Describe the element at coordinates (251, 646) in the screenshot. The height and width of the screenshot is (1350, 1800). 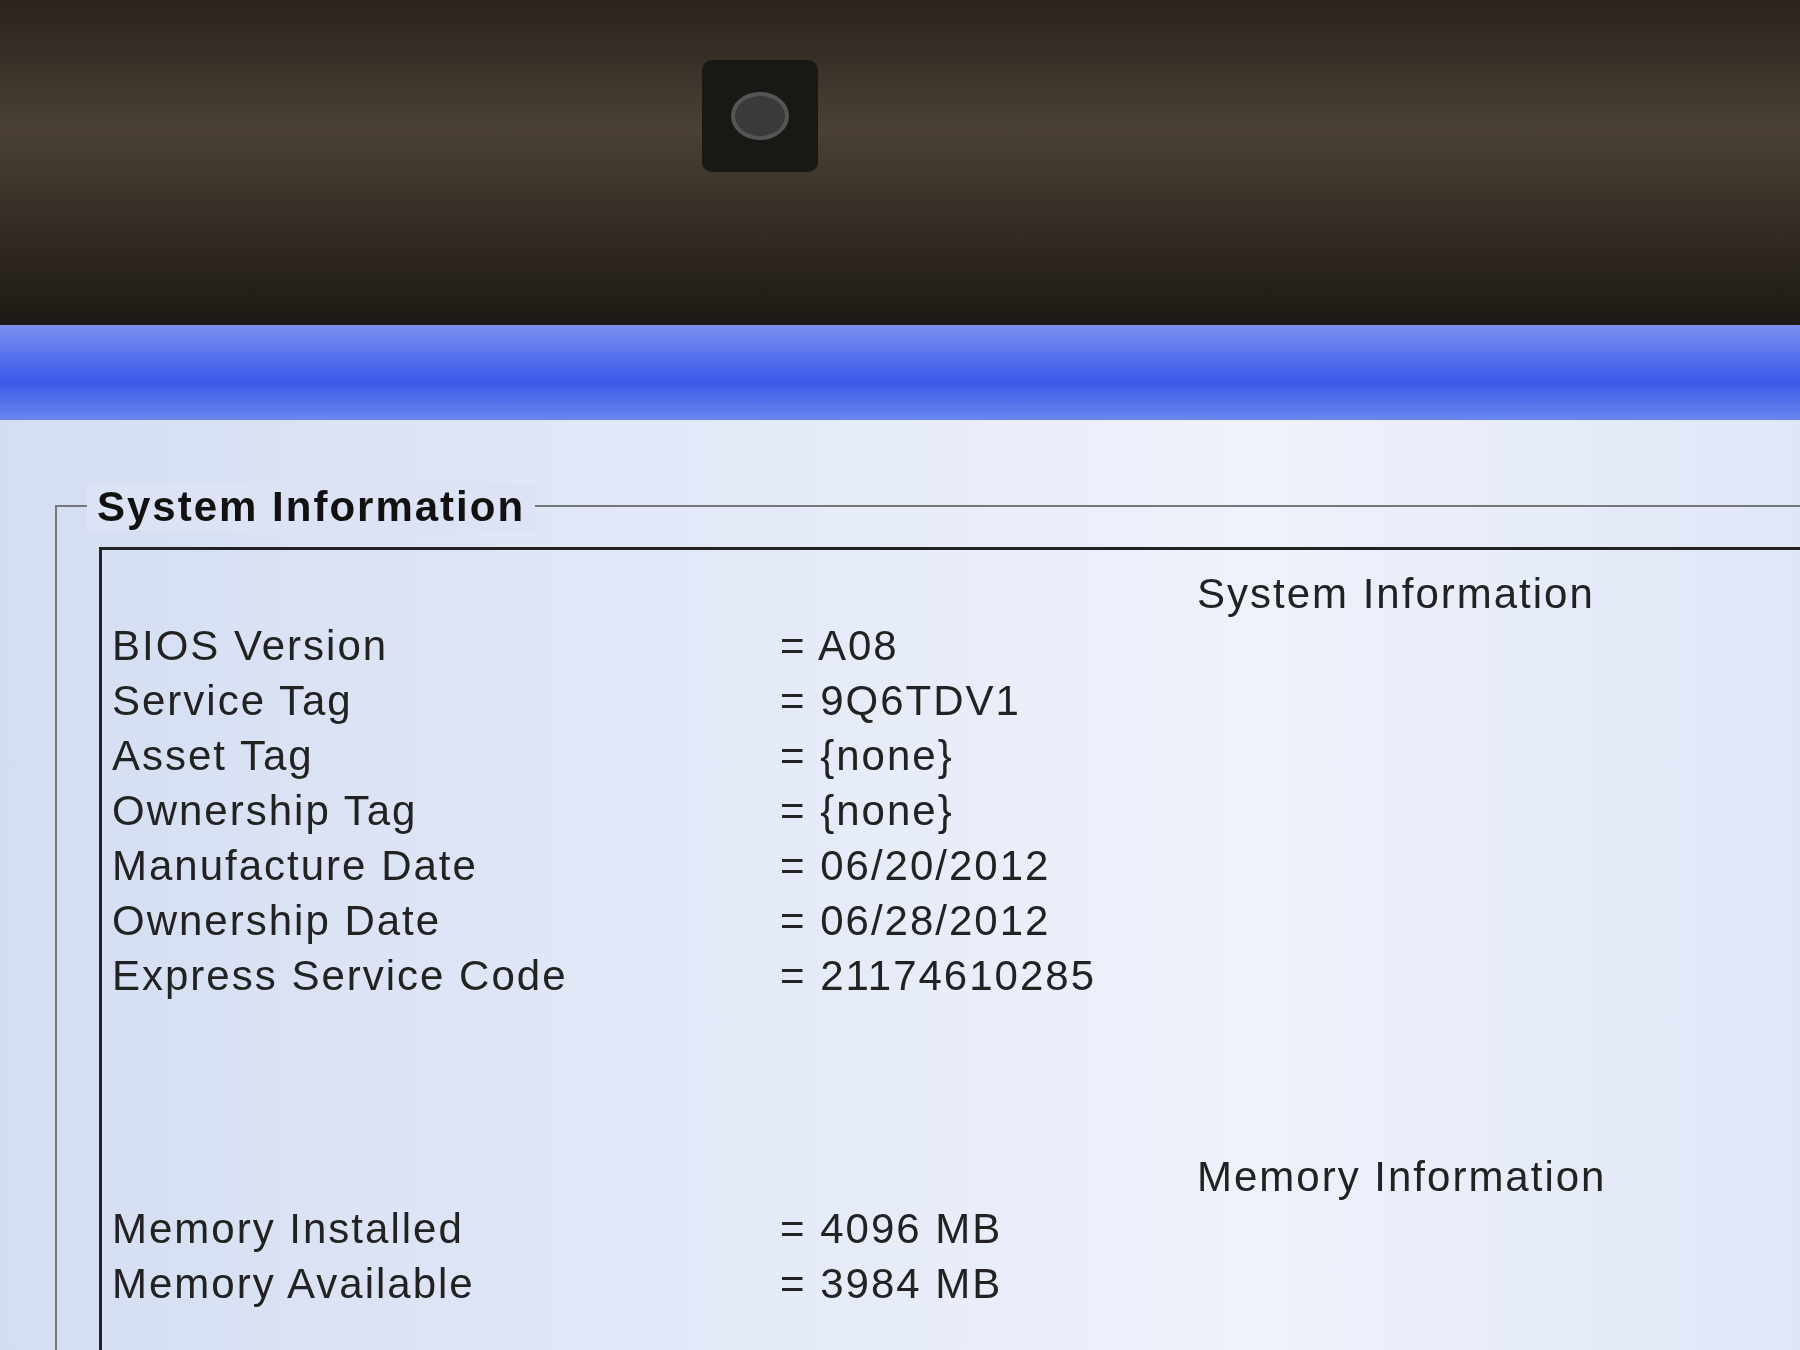
I see `field-label: BIOS Version` at that location.